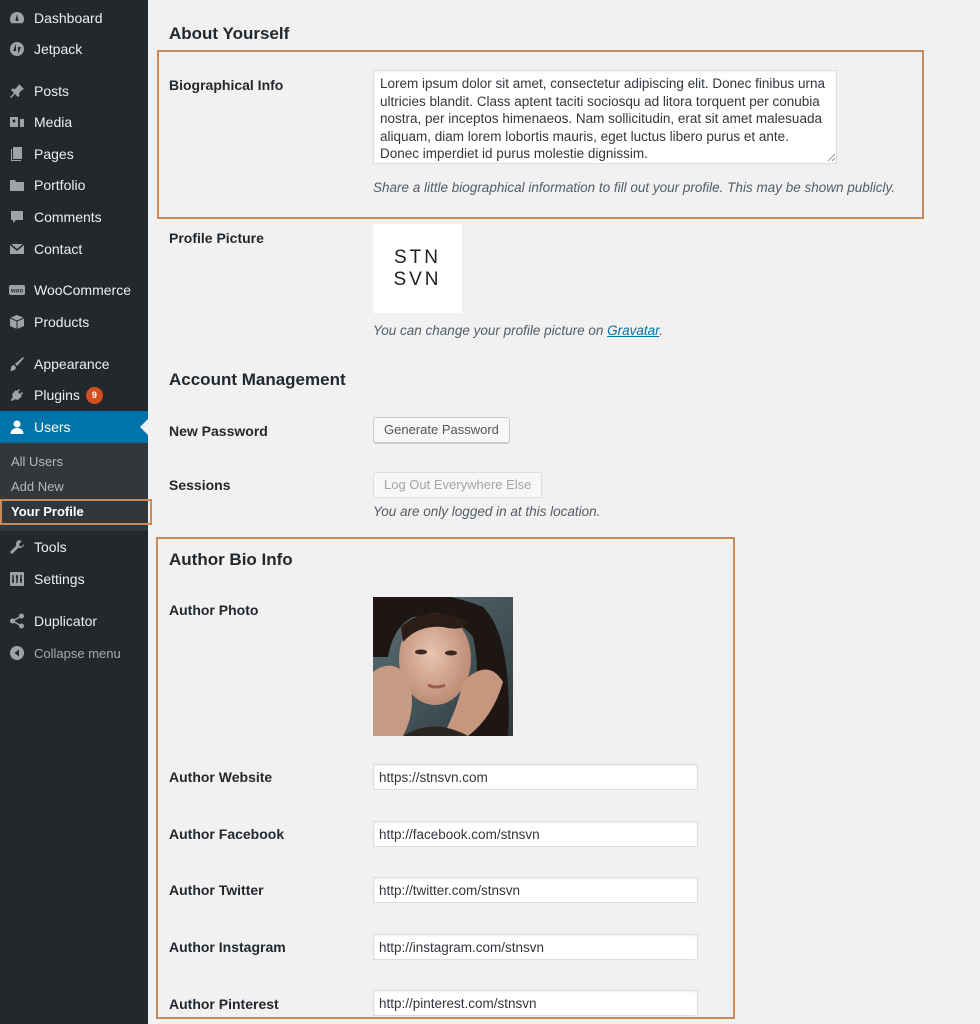 This screenshot has height=1024, width=980. Describe the element at coordinates (82, 290) in the screenshot. I see `menu-woocommerce-label: WooCommerce` at that location.